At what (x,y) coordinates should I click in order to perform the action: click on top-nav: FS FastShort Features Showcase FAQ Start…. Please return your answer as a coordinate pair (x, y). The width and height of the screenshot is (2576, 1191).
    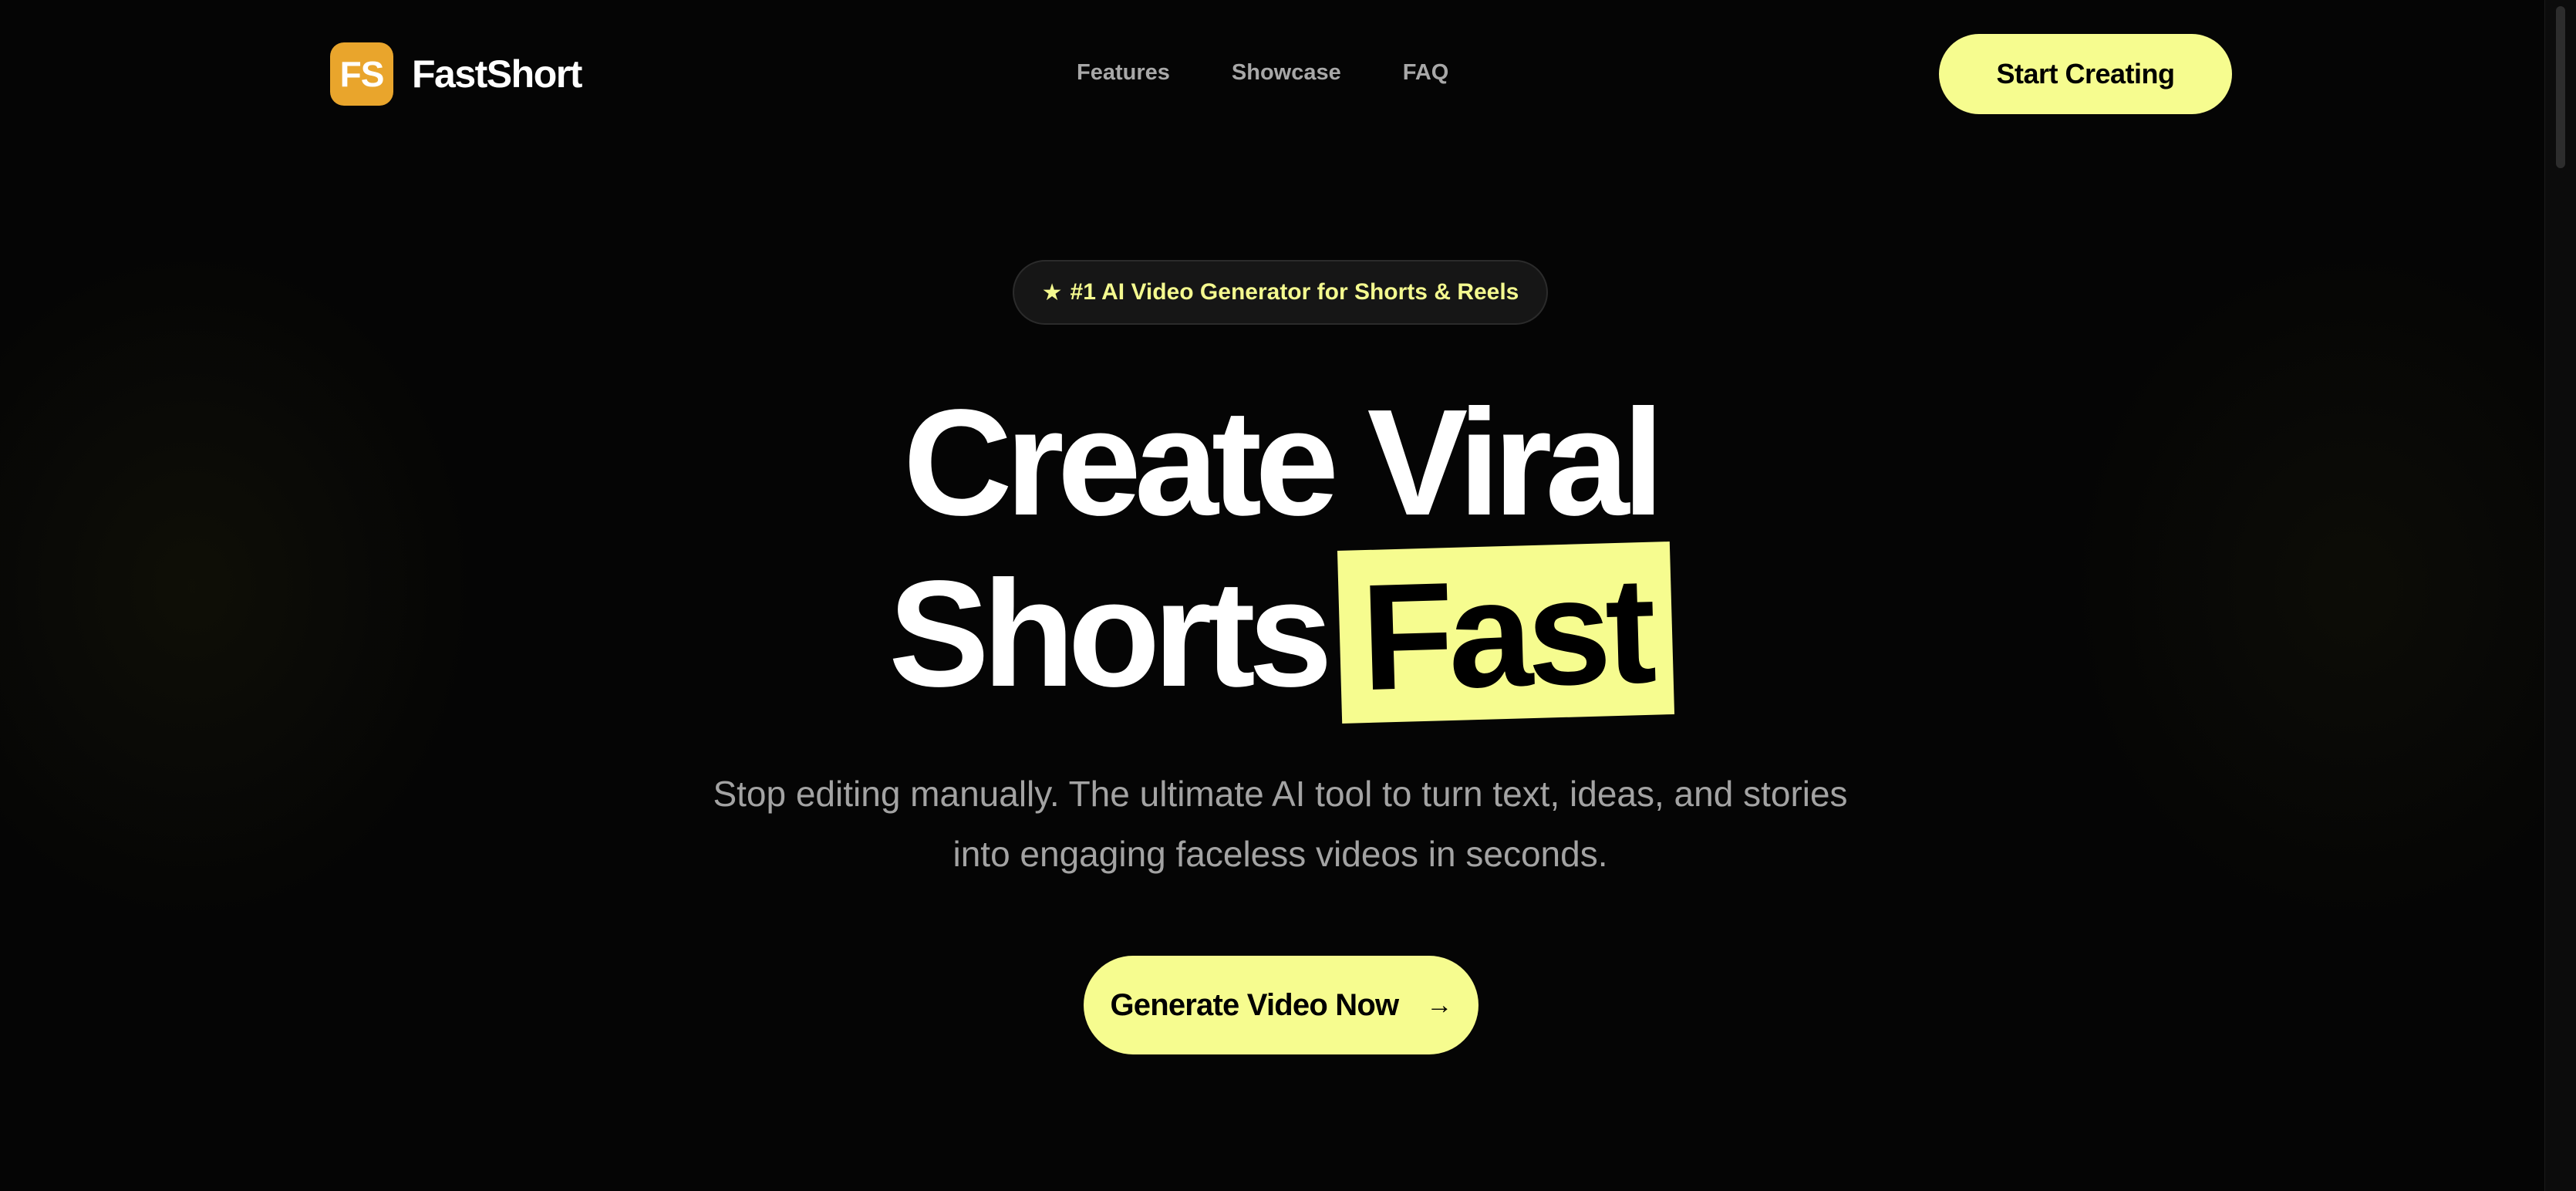
    Looking at the image, I should click on (1272, 74).